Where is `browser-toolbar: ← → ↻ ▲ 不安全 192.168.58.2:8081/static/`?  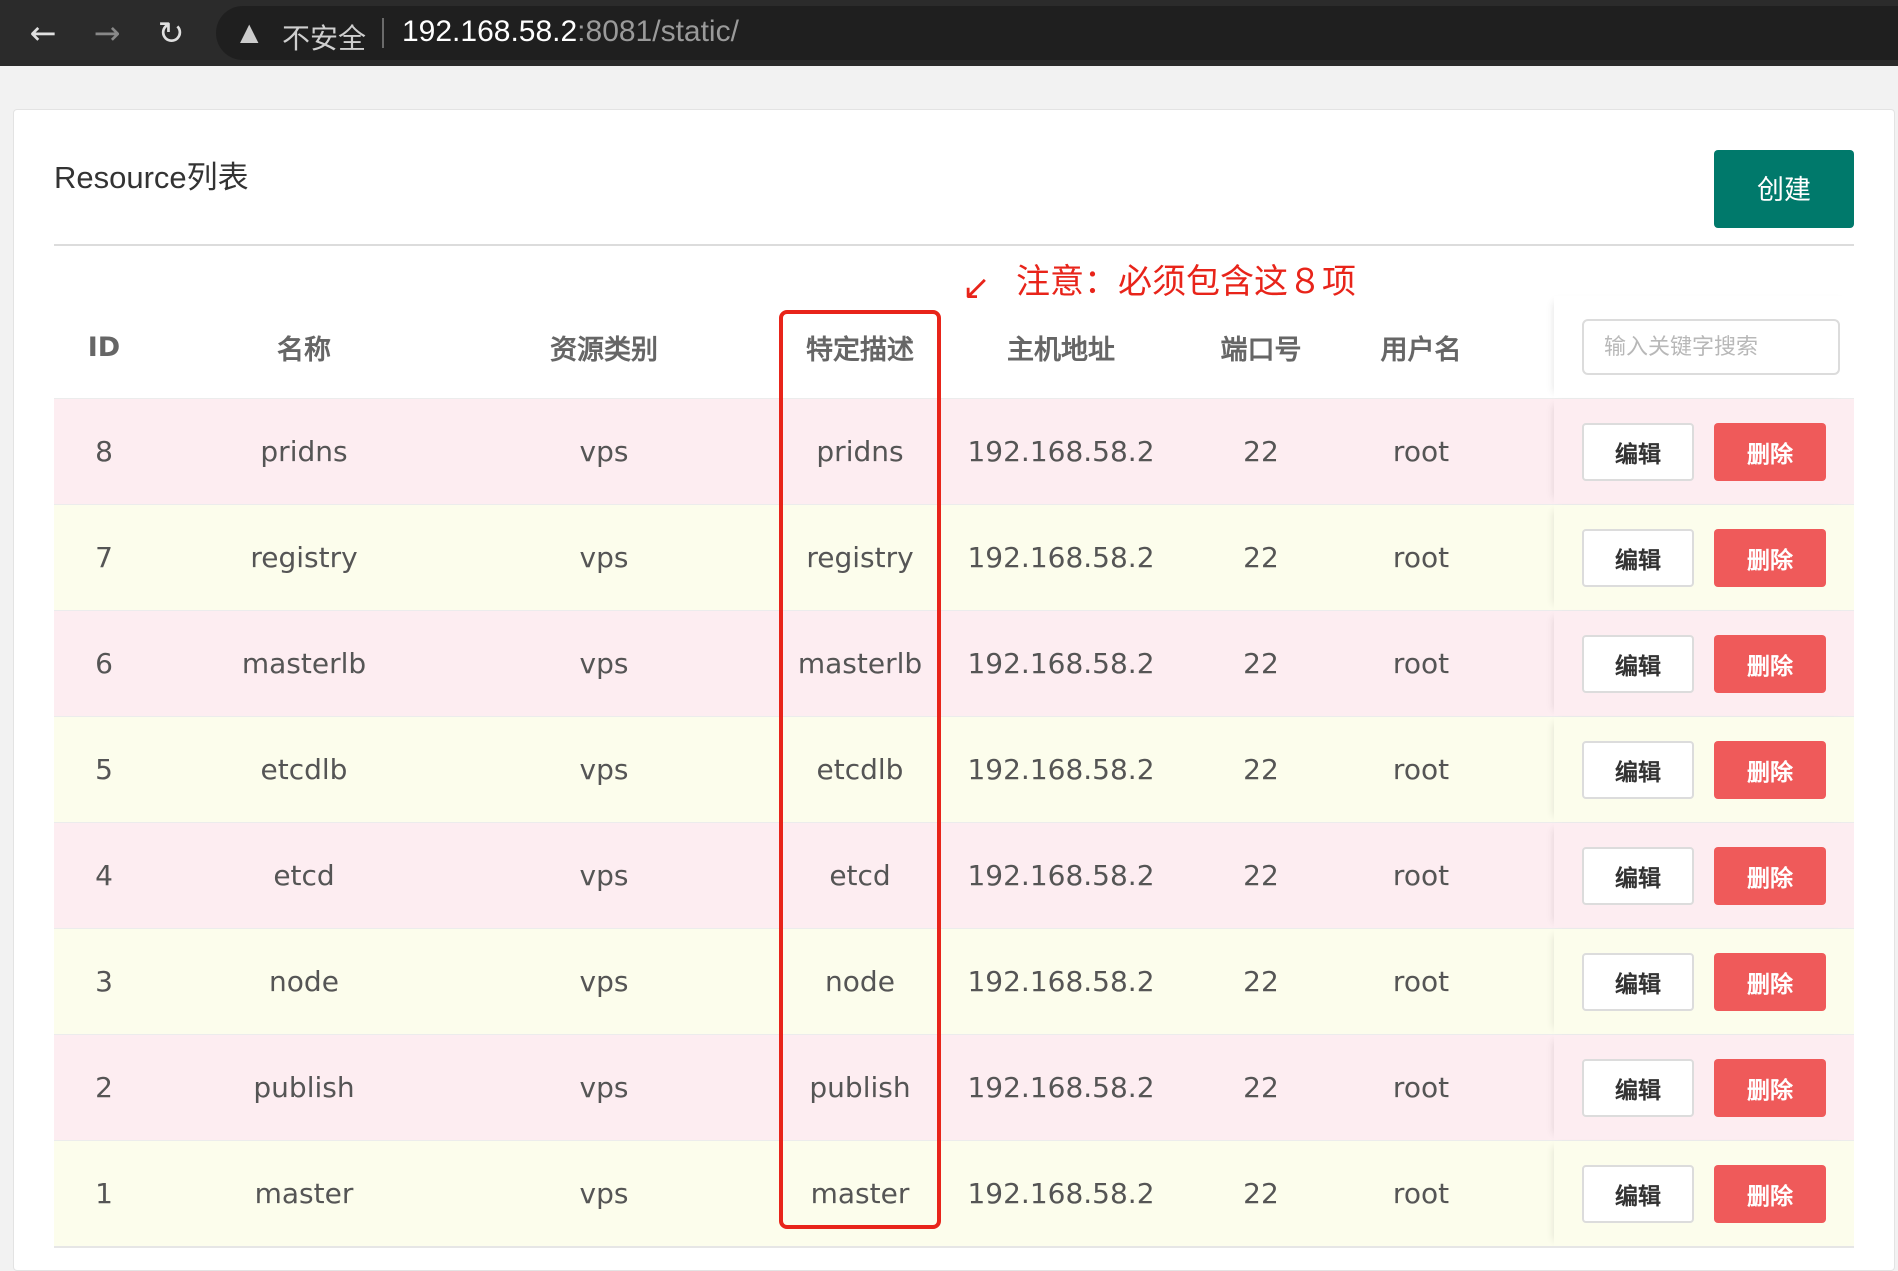
browser-toolbar: ← → ↻ ▲ 不安全 192.168.58.2:8081/static/ is located at coordinates (949, 33).